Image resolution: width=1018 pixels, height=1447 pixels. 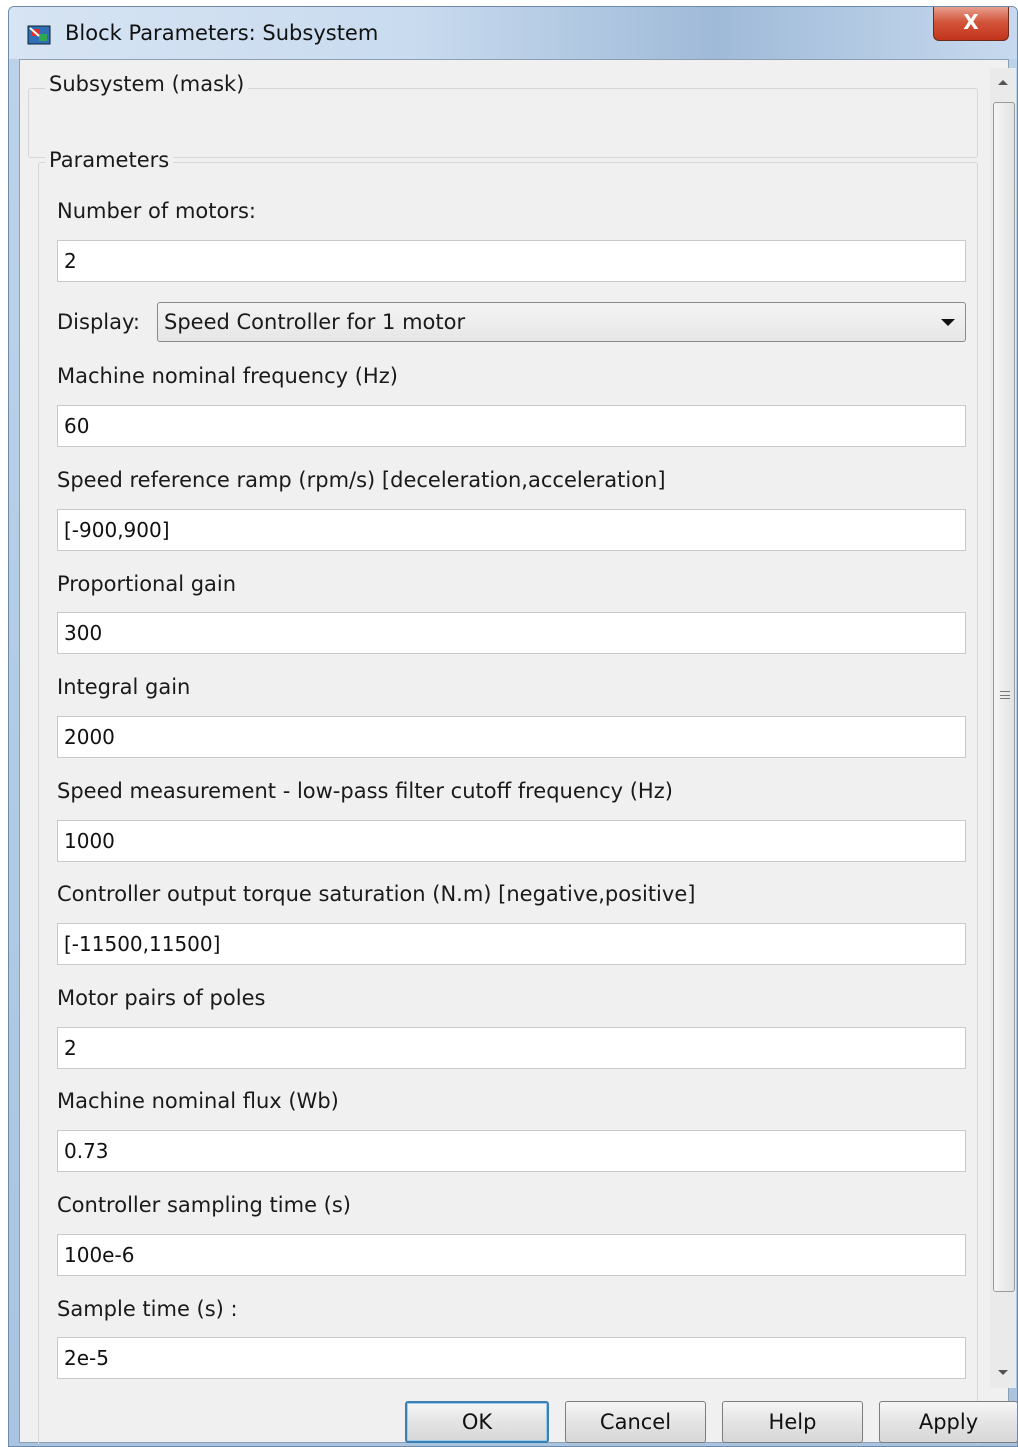 What do you see at coordinates (513, 33) in the screenshot?
I see `title-bar: Block Parameters: Subsystem X` at bounding box center [513, 33].